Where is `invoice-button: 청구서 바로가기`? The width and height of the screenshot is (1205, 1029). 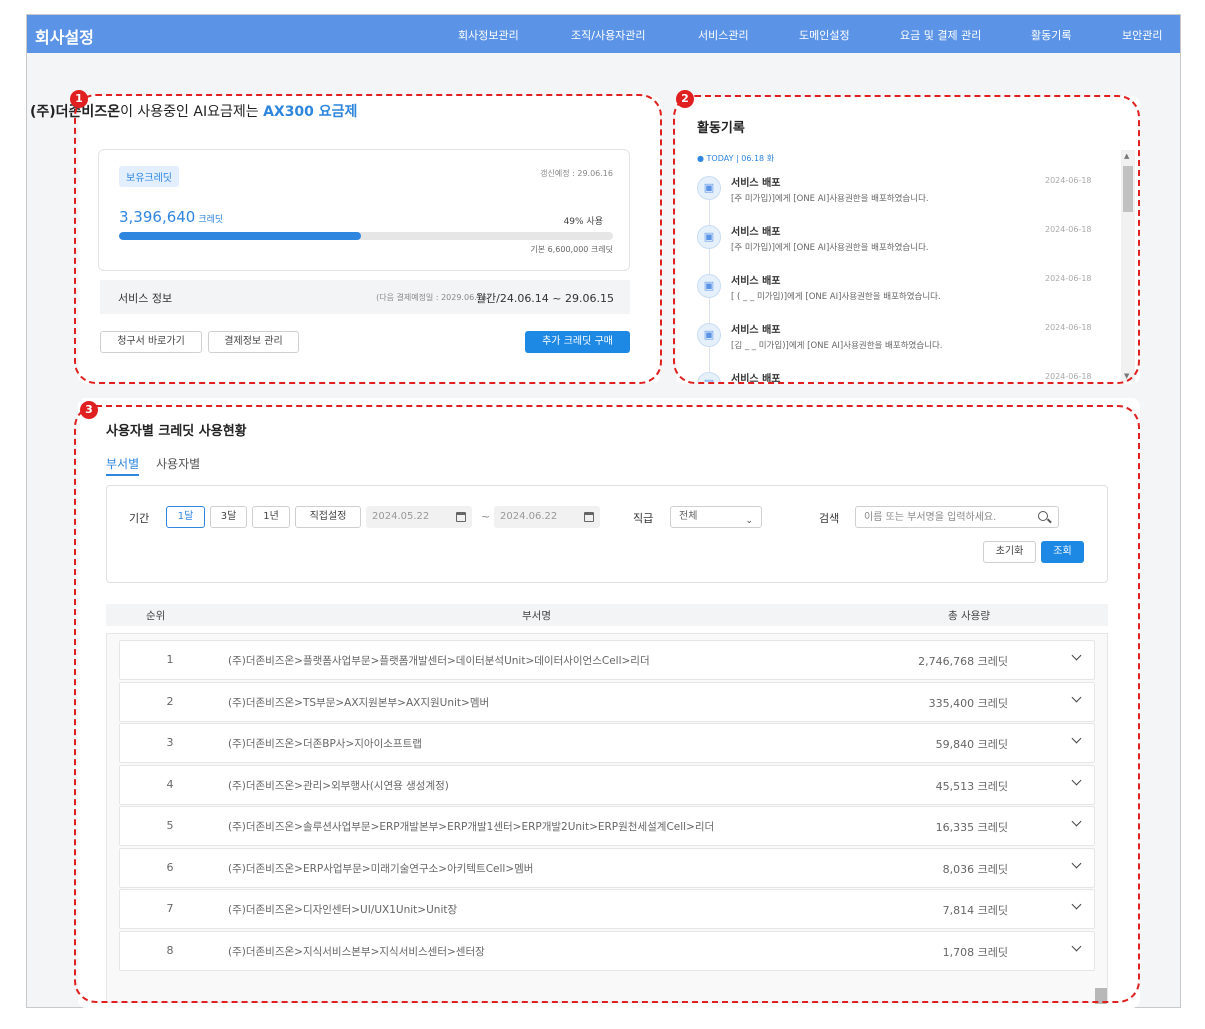
invoice-button: 청구서 바로가기 is located at coordinates (151, 342).